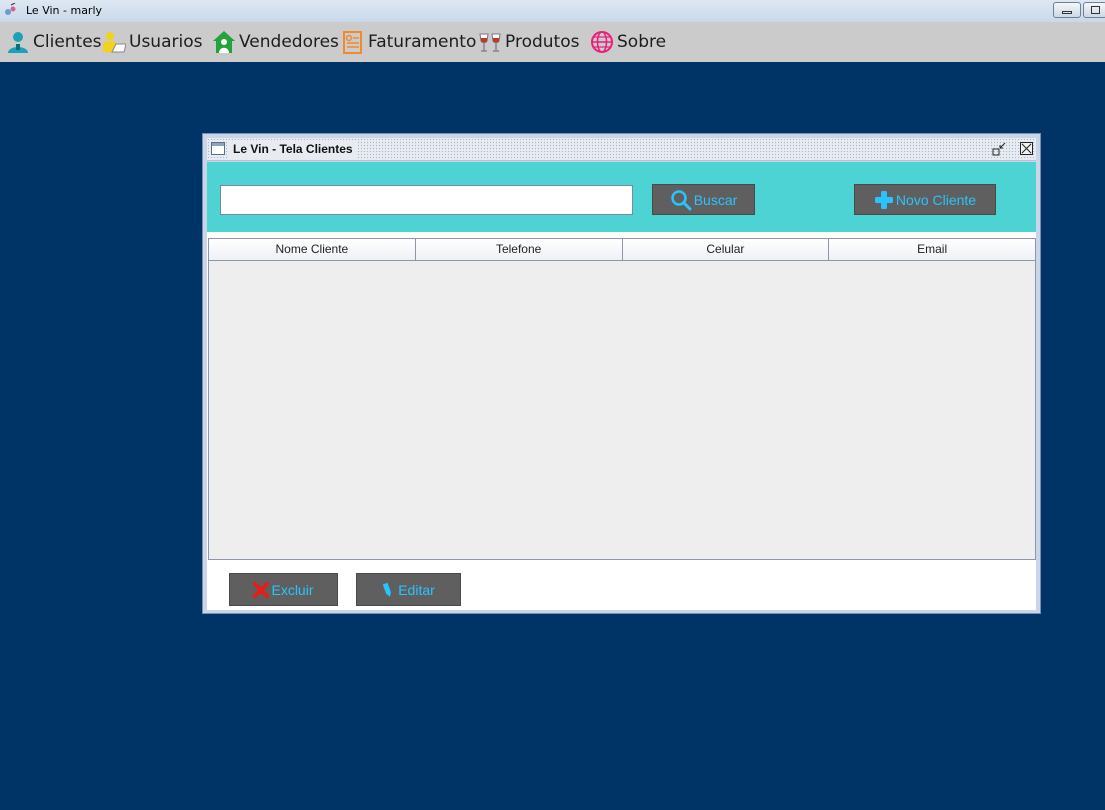 The image size is (1105, 810). Describe the element at coordinates (490, 42) in the screenshot. I see `wine-glasses-icon` at that location.